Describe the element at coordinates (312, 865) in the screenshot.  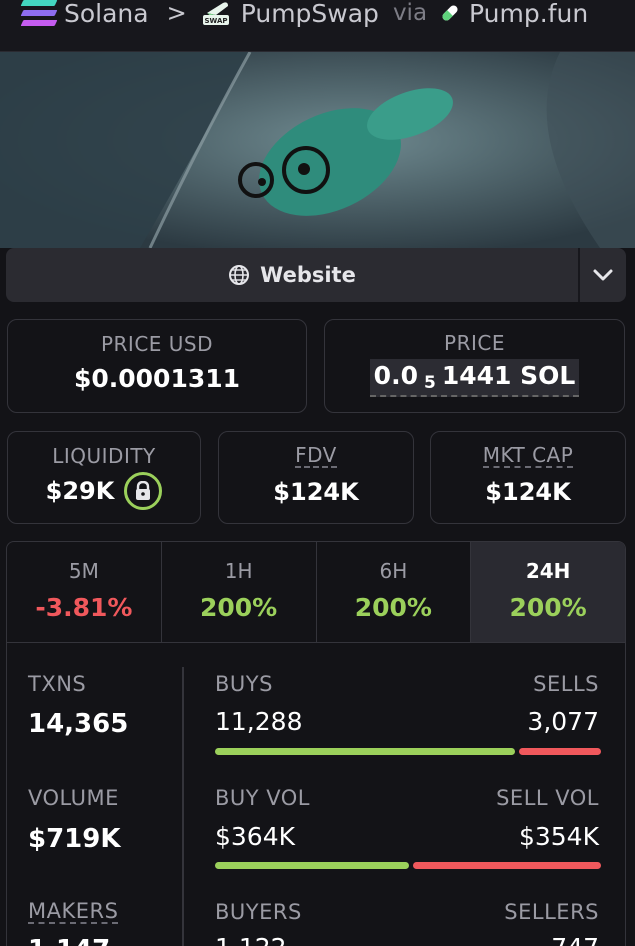
I see `buy-vol-bar` at that location.